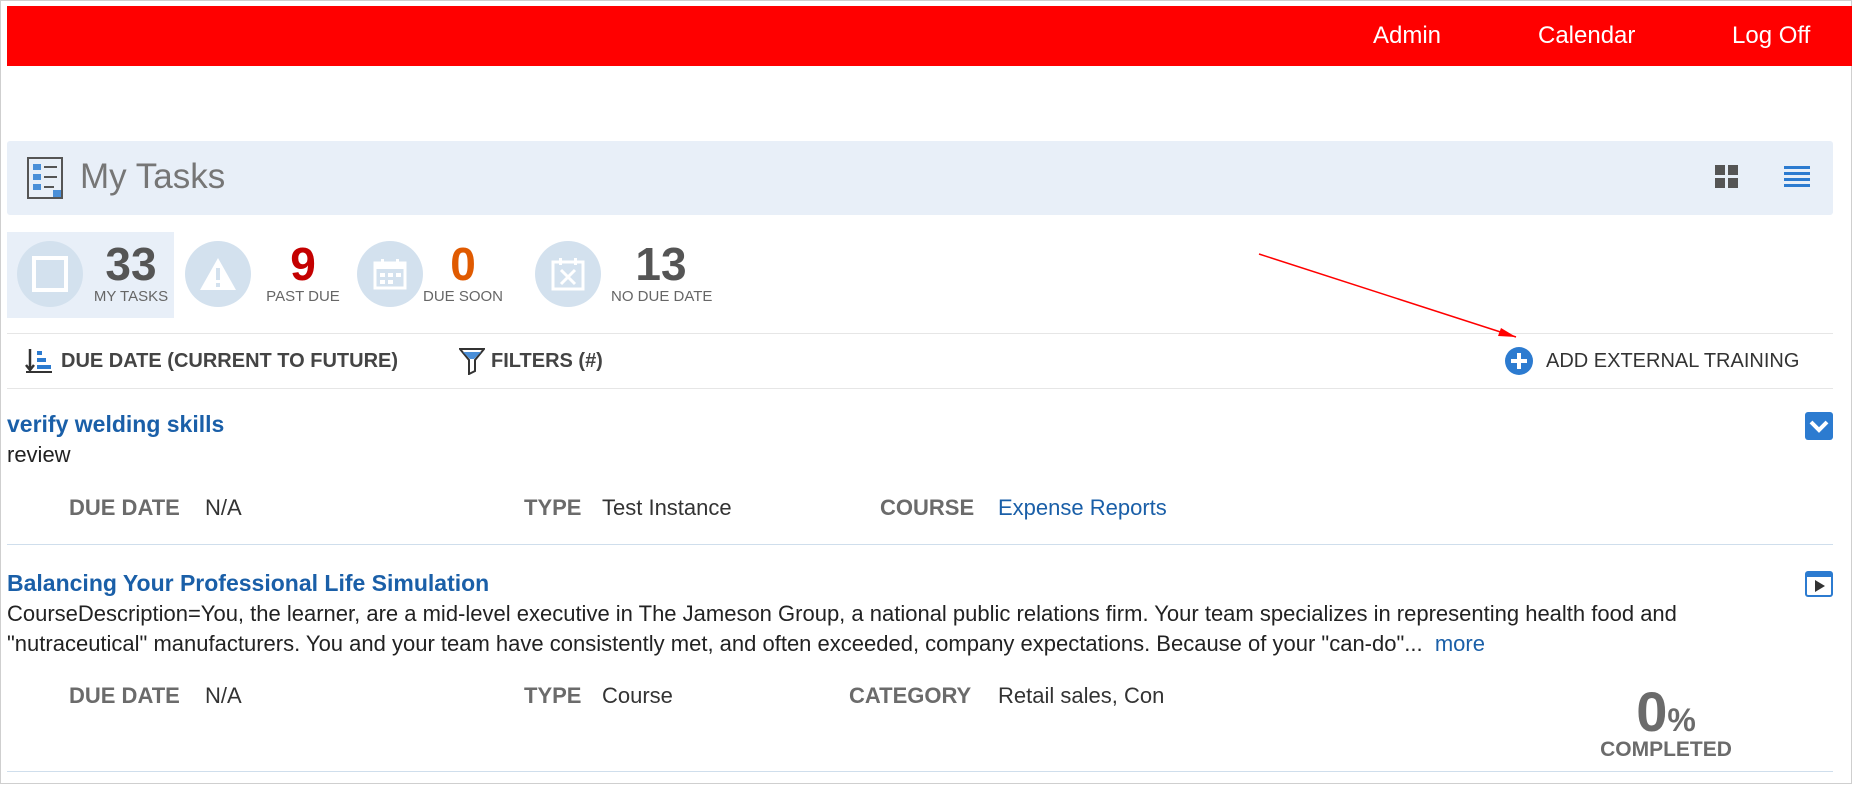 This screenshot has height=785, width=1852. Describe the element at coordinates (50, 274) in the screenshot. I see `square-icon` at that location.